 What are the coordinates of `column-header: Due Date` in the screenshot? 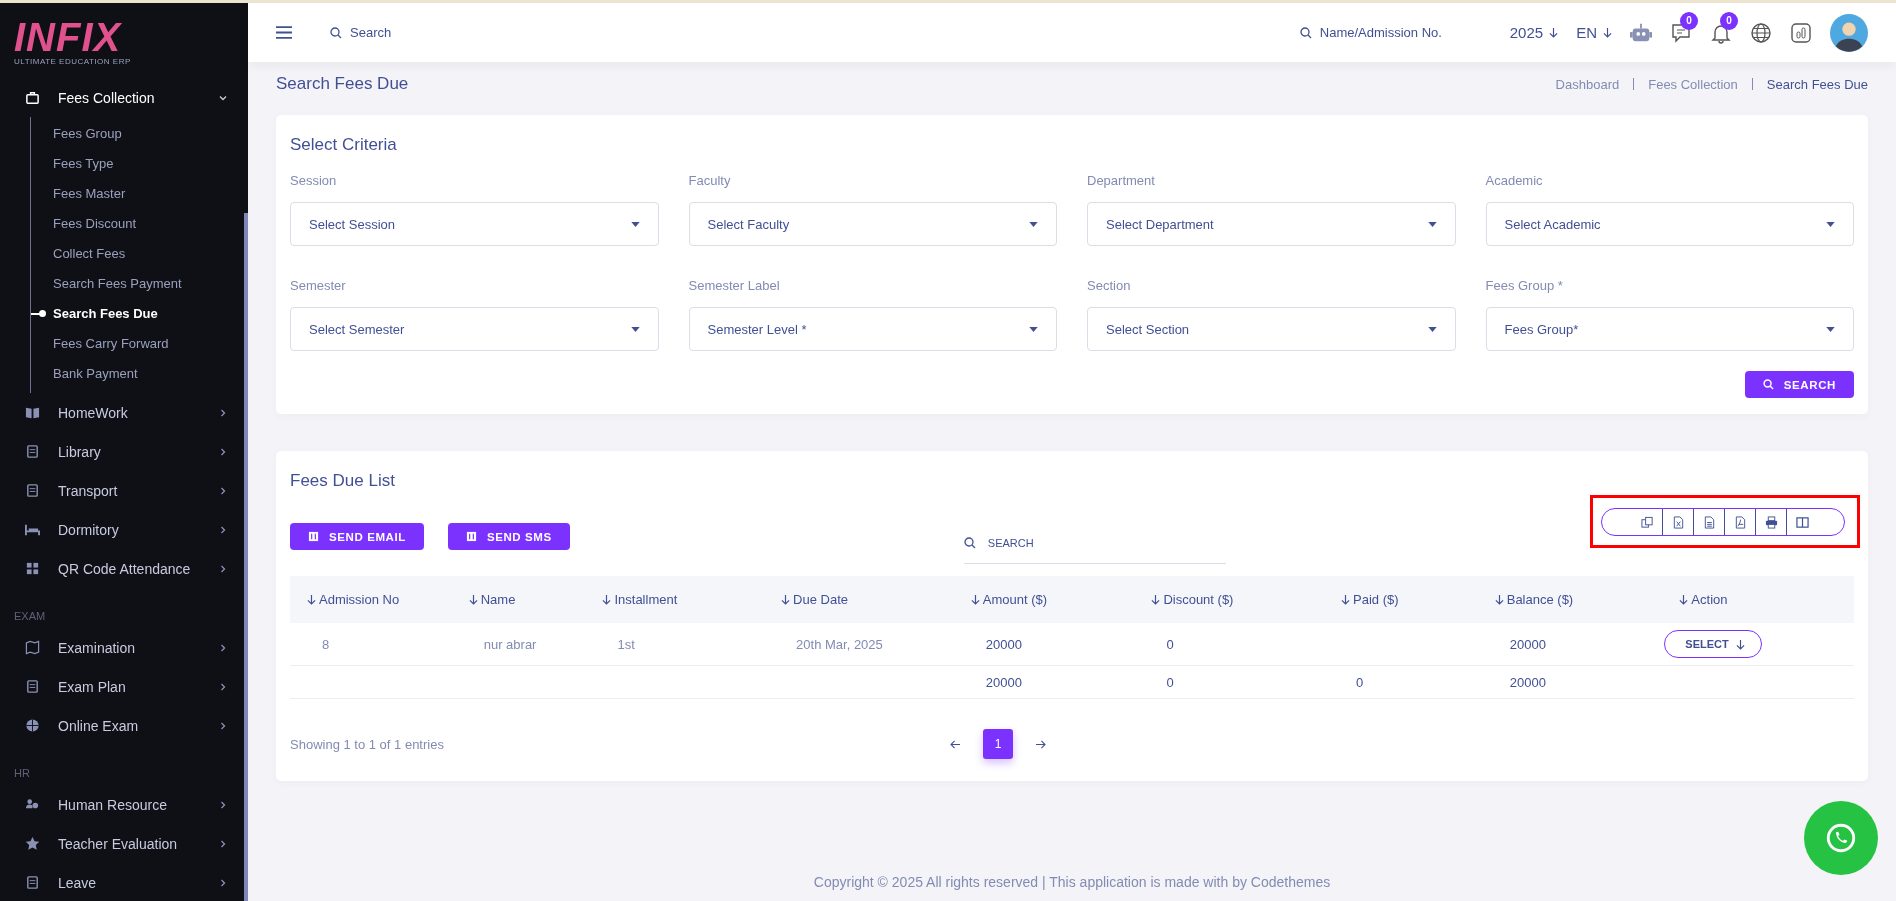 It's located at (859, 599).